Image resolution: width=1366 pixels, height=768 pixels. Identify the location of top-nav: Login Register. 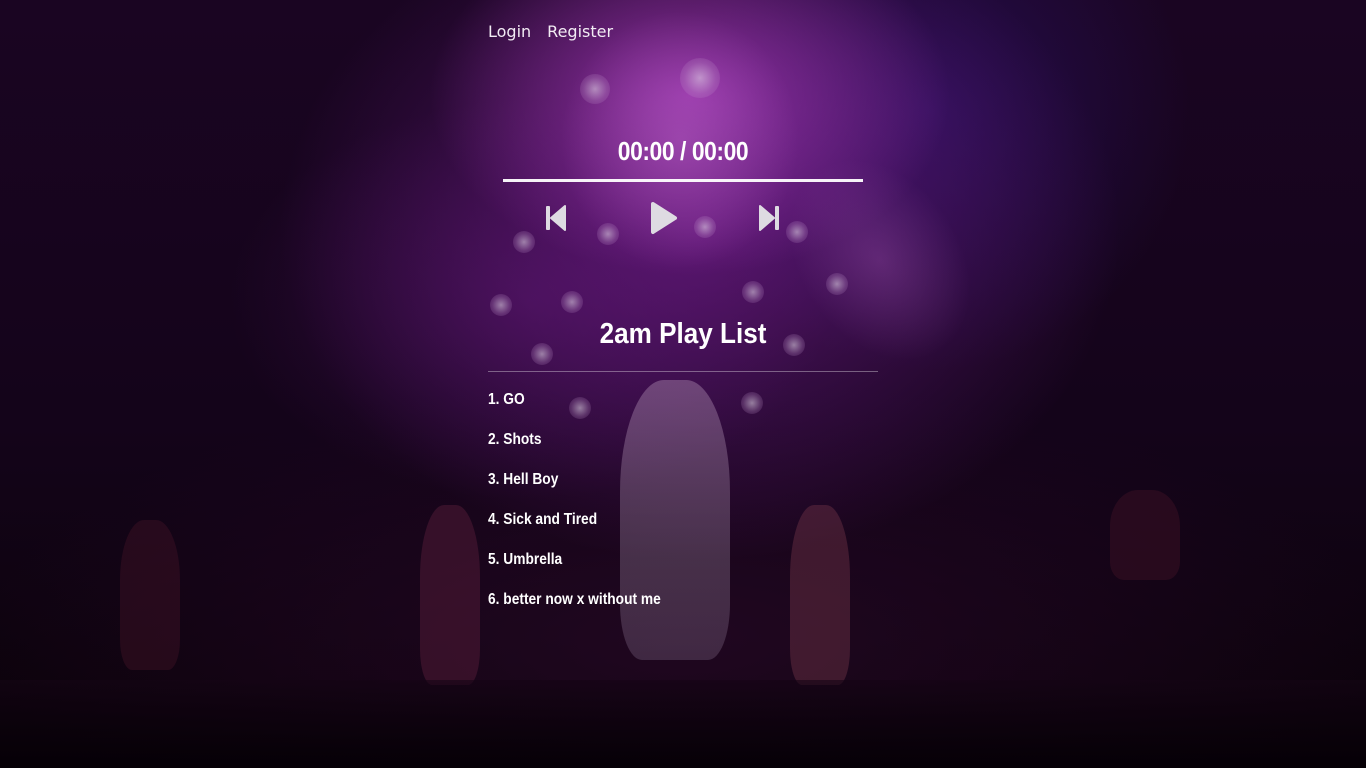
(550, 31).